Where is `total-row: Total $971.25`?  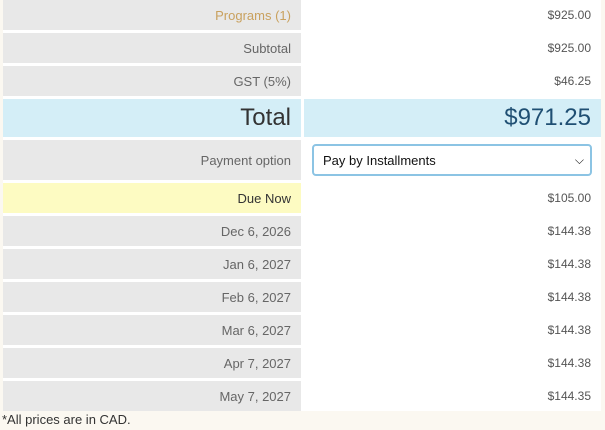
total-row: Total $971.25 is located at coordinates (302, 118).